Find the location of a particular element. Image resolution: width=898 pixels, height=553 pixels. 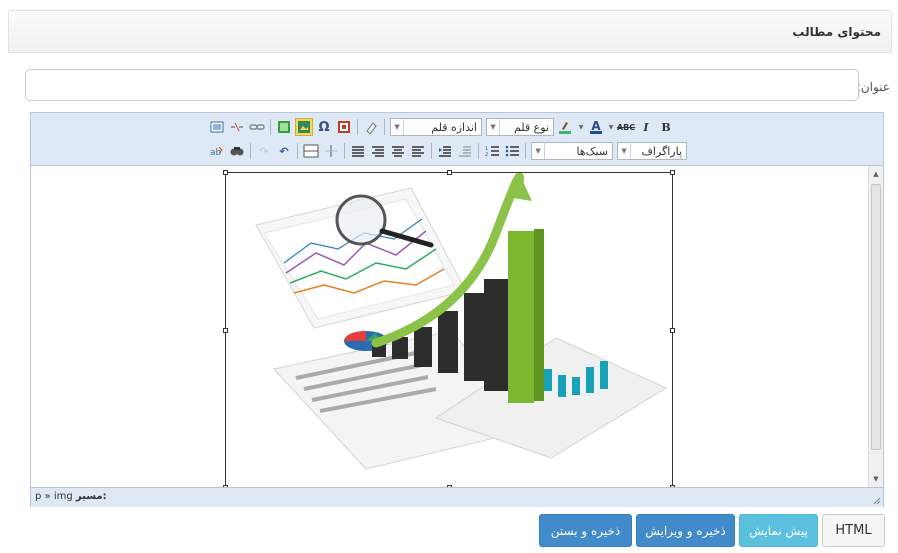

editor-scrollbar: ▲ ▼ is located at coordinates (875, 326).